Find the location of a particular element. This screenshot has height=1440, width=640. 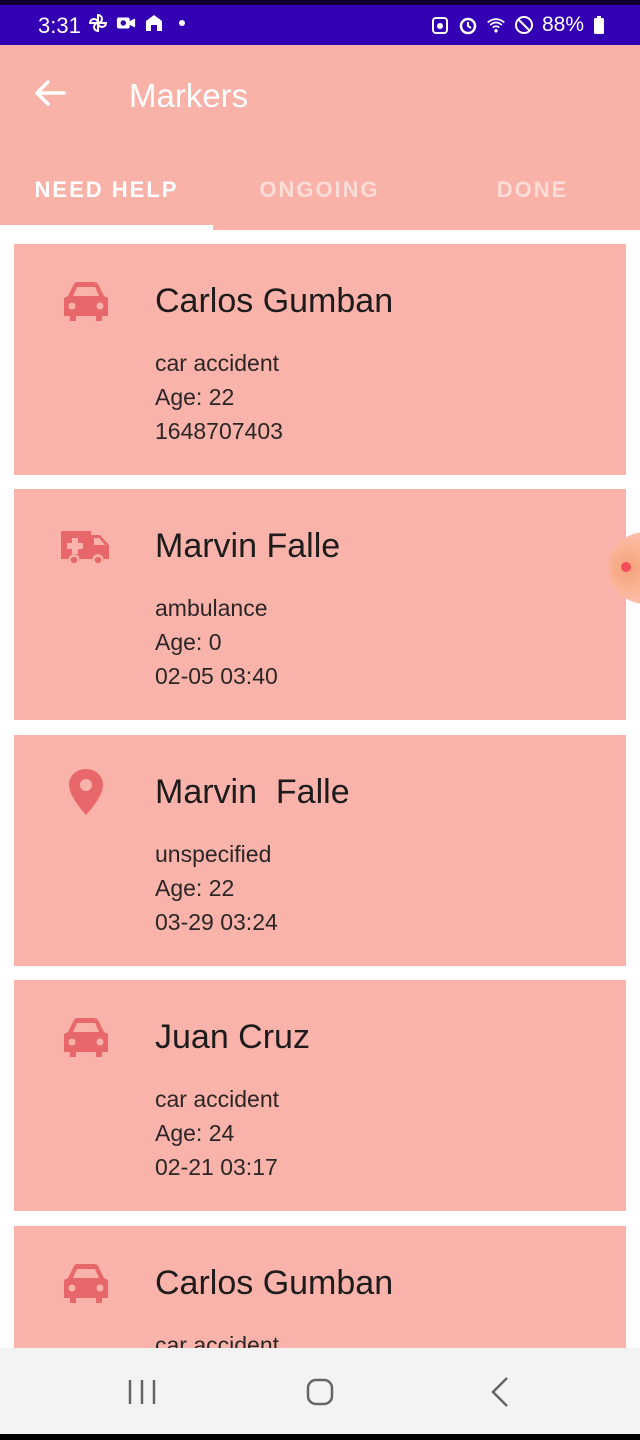

tab-need-help: NEED HELP is located at coordinates (106, 198).